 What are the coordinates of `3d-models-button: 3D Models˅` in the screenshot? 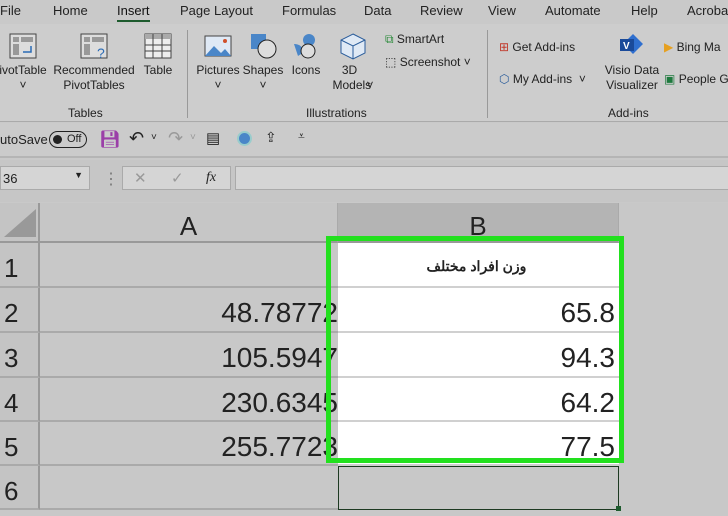 It's located at (353, 62).